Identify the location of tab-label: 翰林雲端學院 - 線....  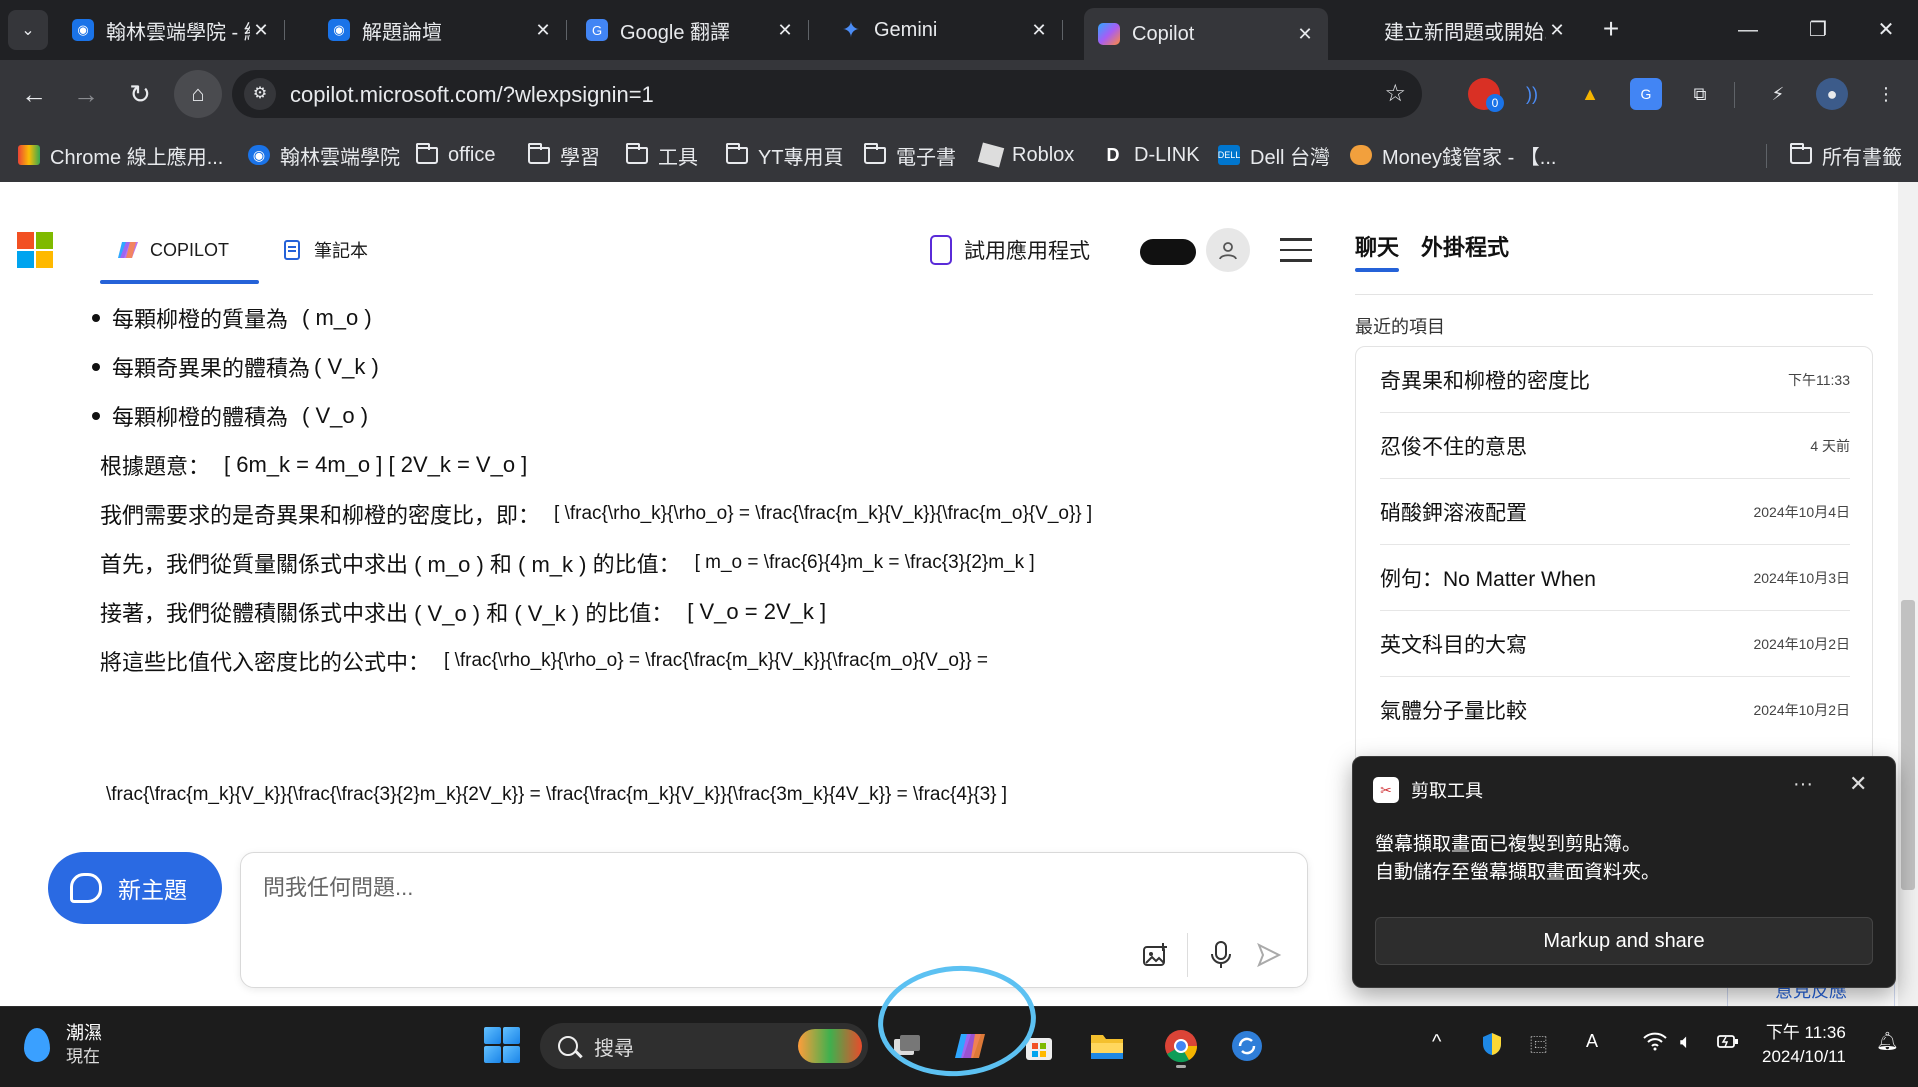
(178, 32).